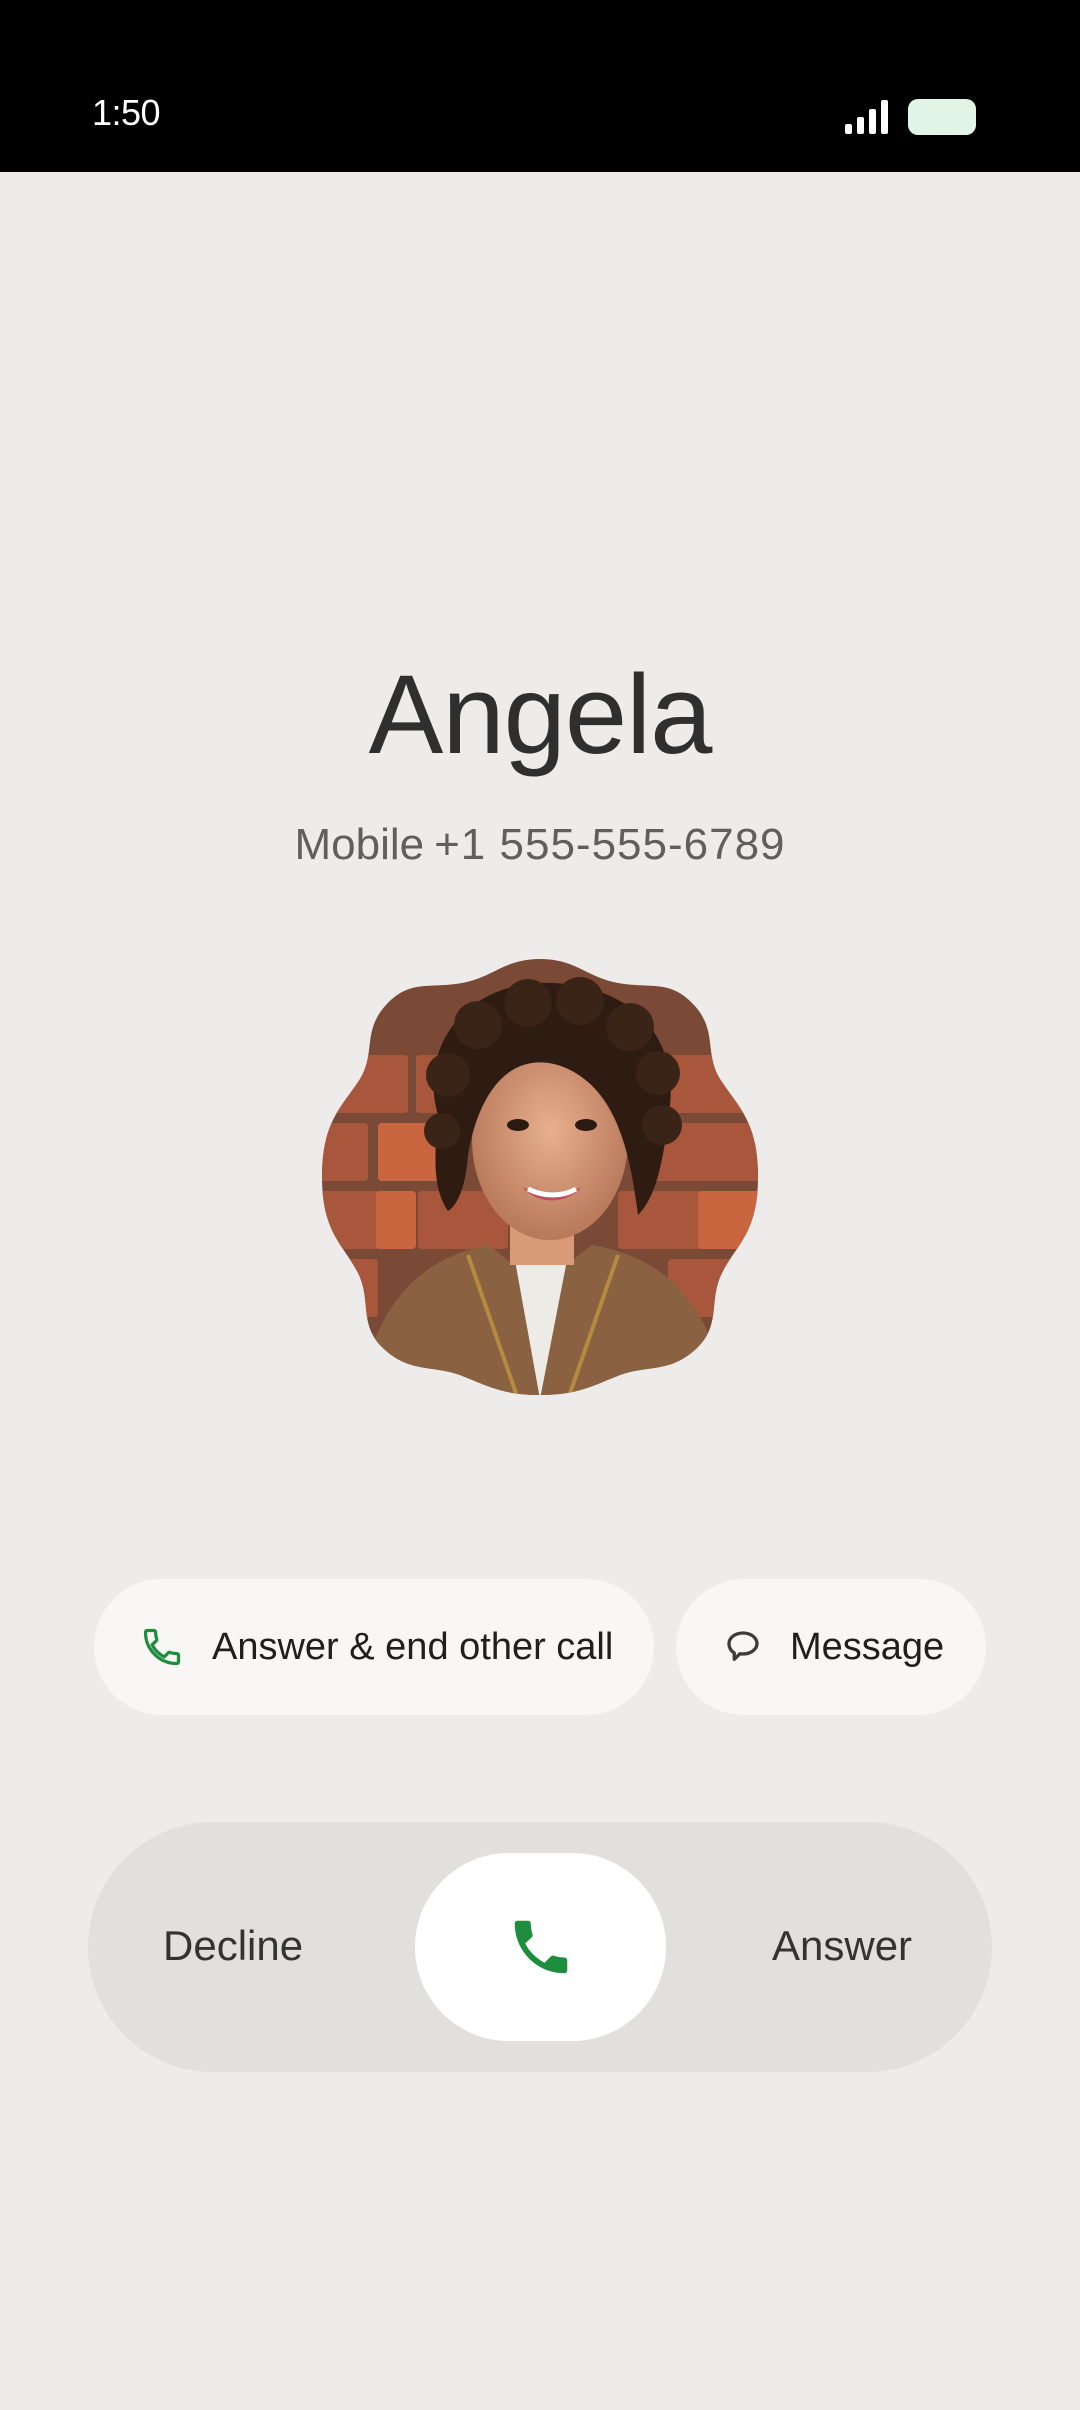  What do you see at coordinates (867, 1646) in the screenshot?
I see `message-label: Message` at bounding box center [867, 1646].